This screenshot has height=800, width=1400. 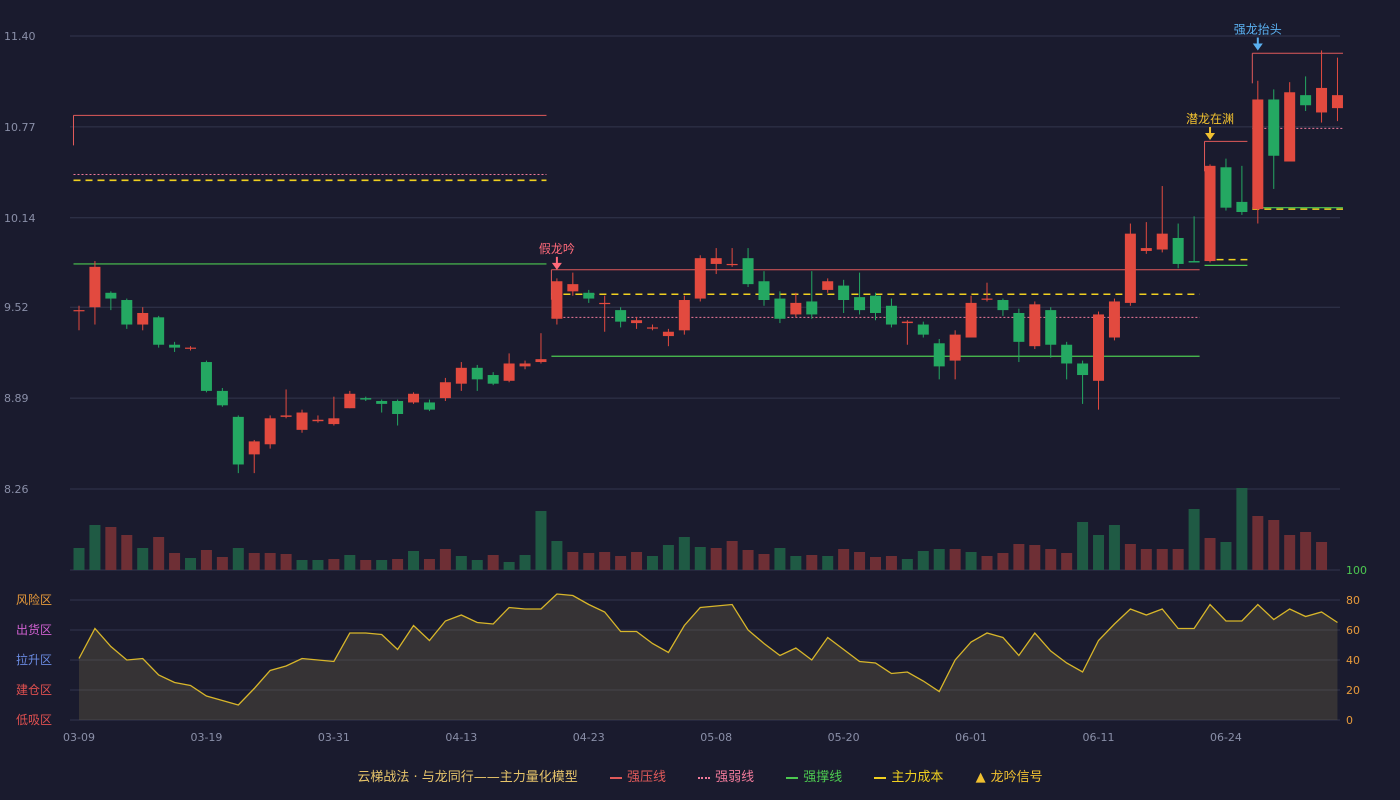 What do you see at coordinates (637, 775) in the screenshot?
I see `legend-item-press: 强压线` at bounding box center [637, 775].